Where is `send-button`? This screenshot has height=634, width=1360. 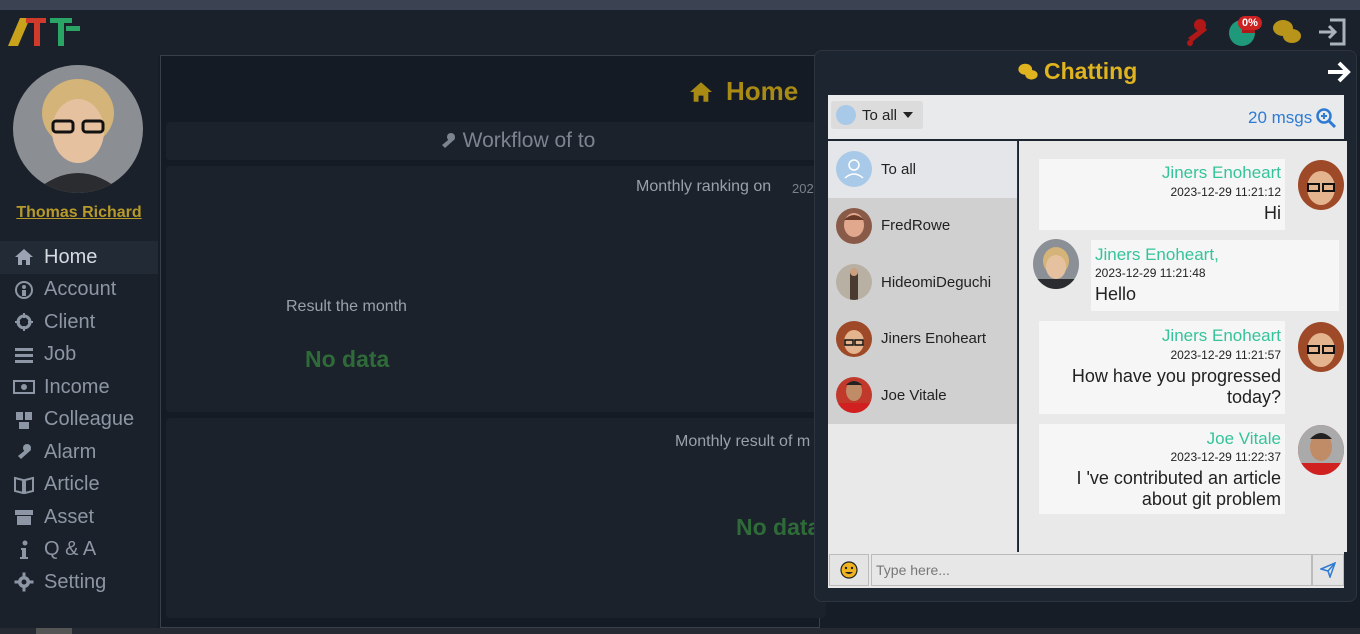
send-button is located at coordinates (1328, 570).